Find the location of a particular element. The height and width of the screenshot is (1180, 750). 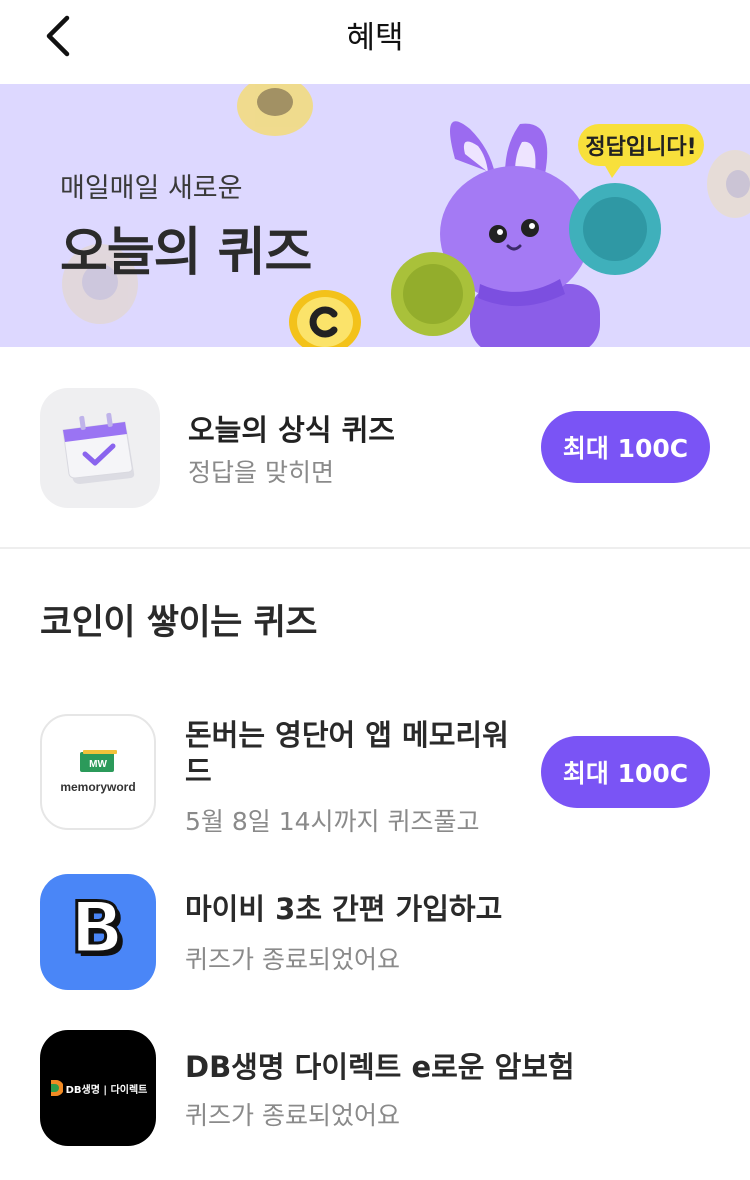

green-pompom-icon is located at coordinates (433, 294).